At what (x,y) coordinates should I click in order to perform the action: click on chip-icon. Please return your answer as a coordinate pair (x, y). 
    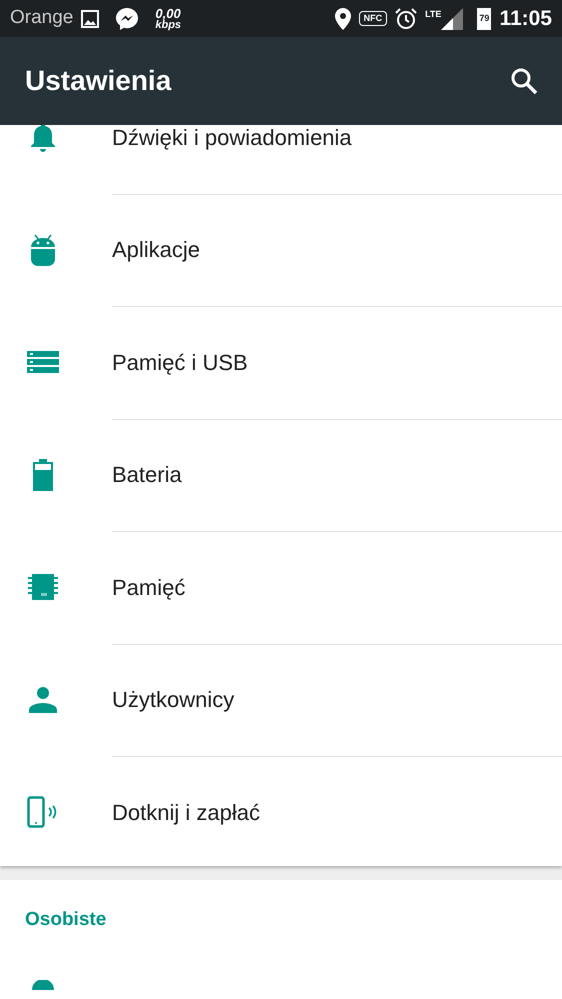
    Looking at the image, I should click on (43, 587).